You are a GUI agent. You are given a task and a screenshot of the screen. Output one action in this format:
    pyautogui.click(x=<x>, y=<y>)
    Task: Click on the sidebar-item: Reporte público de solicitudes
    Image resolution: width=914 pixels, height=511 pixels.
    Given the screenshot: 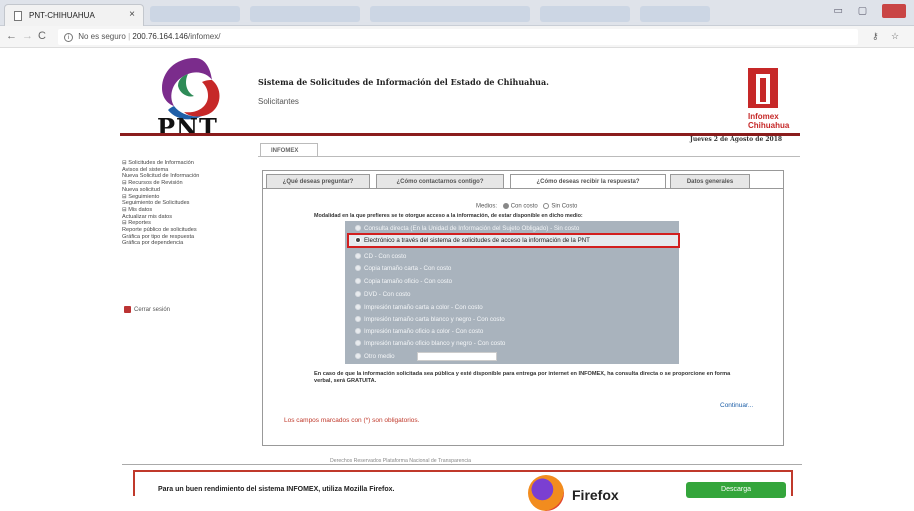 What is the action you would take?
    pyautogui.click(x=186, y=230)
    